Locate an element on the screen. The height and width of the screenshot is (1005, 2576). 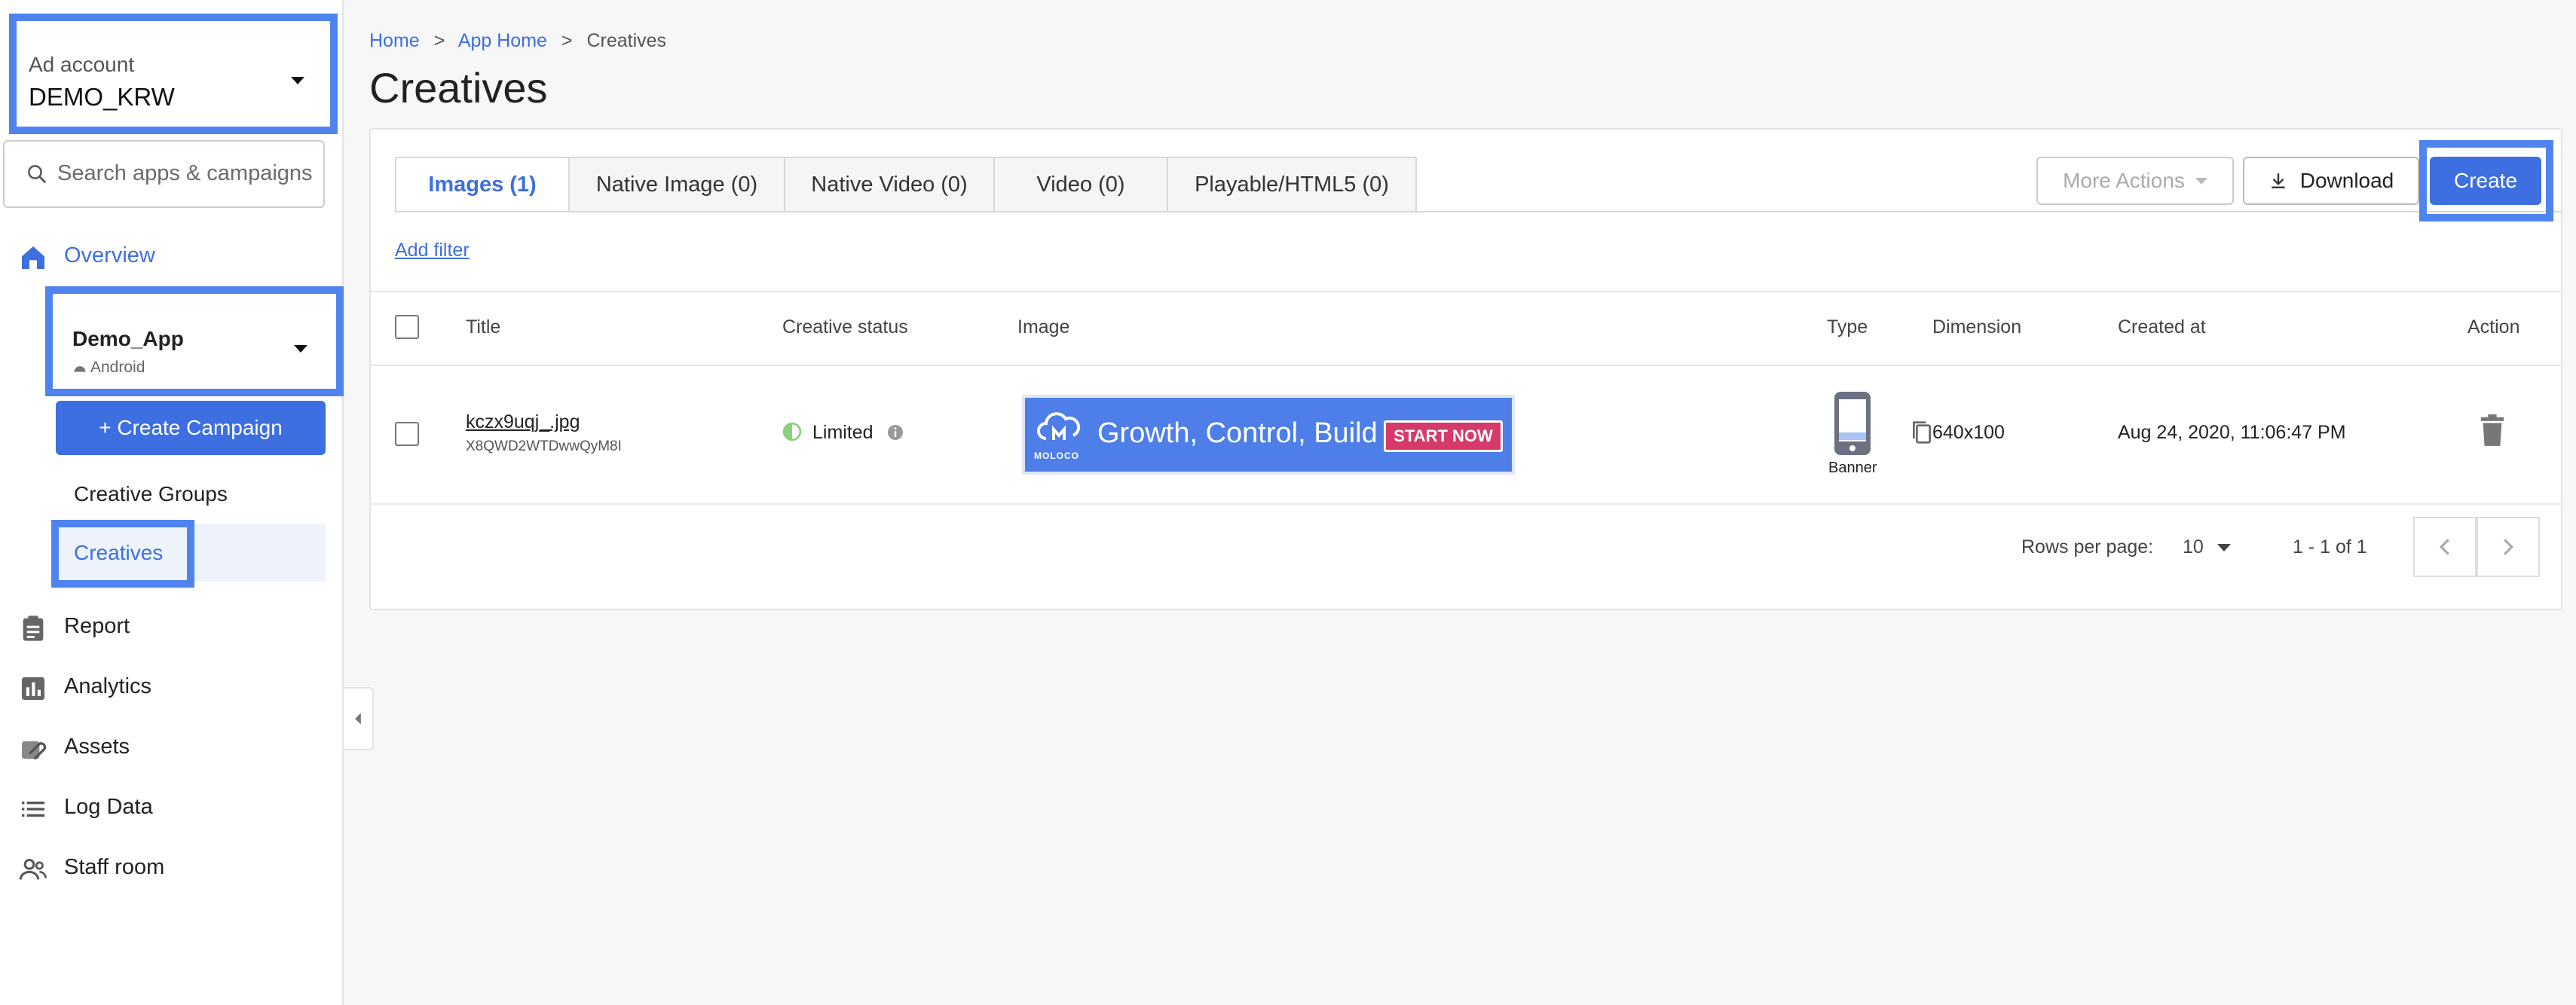
tab-native-video: Native Video (0) is located at coordinates (888, 185).